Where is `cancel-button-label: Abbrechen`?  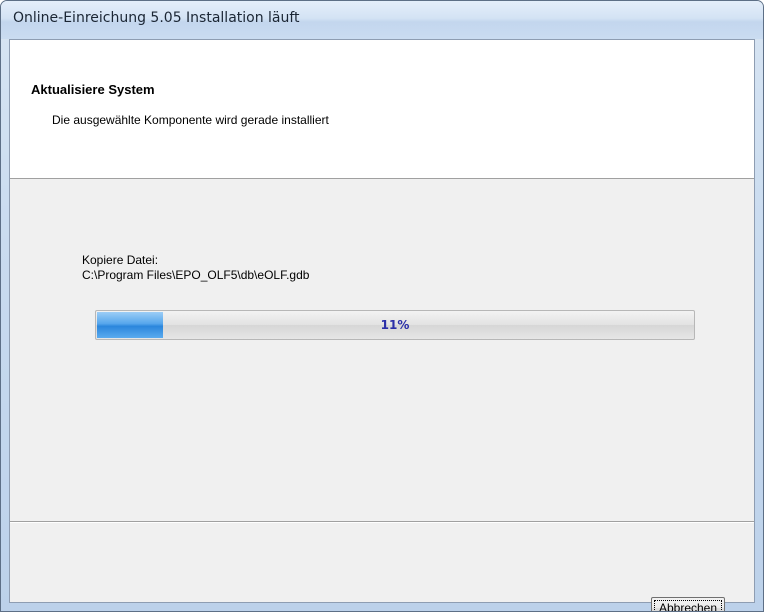 cancel-button-label: Abbrechen is located at coordinates (688, 606).